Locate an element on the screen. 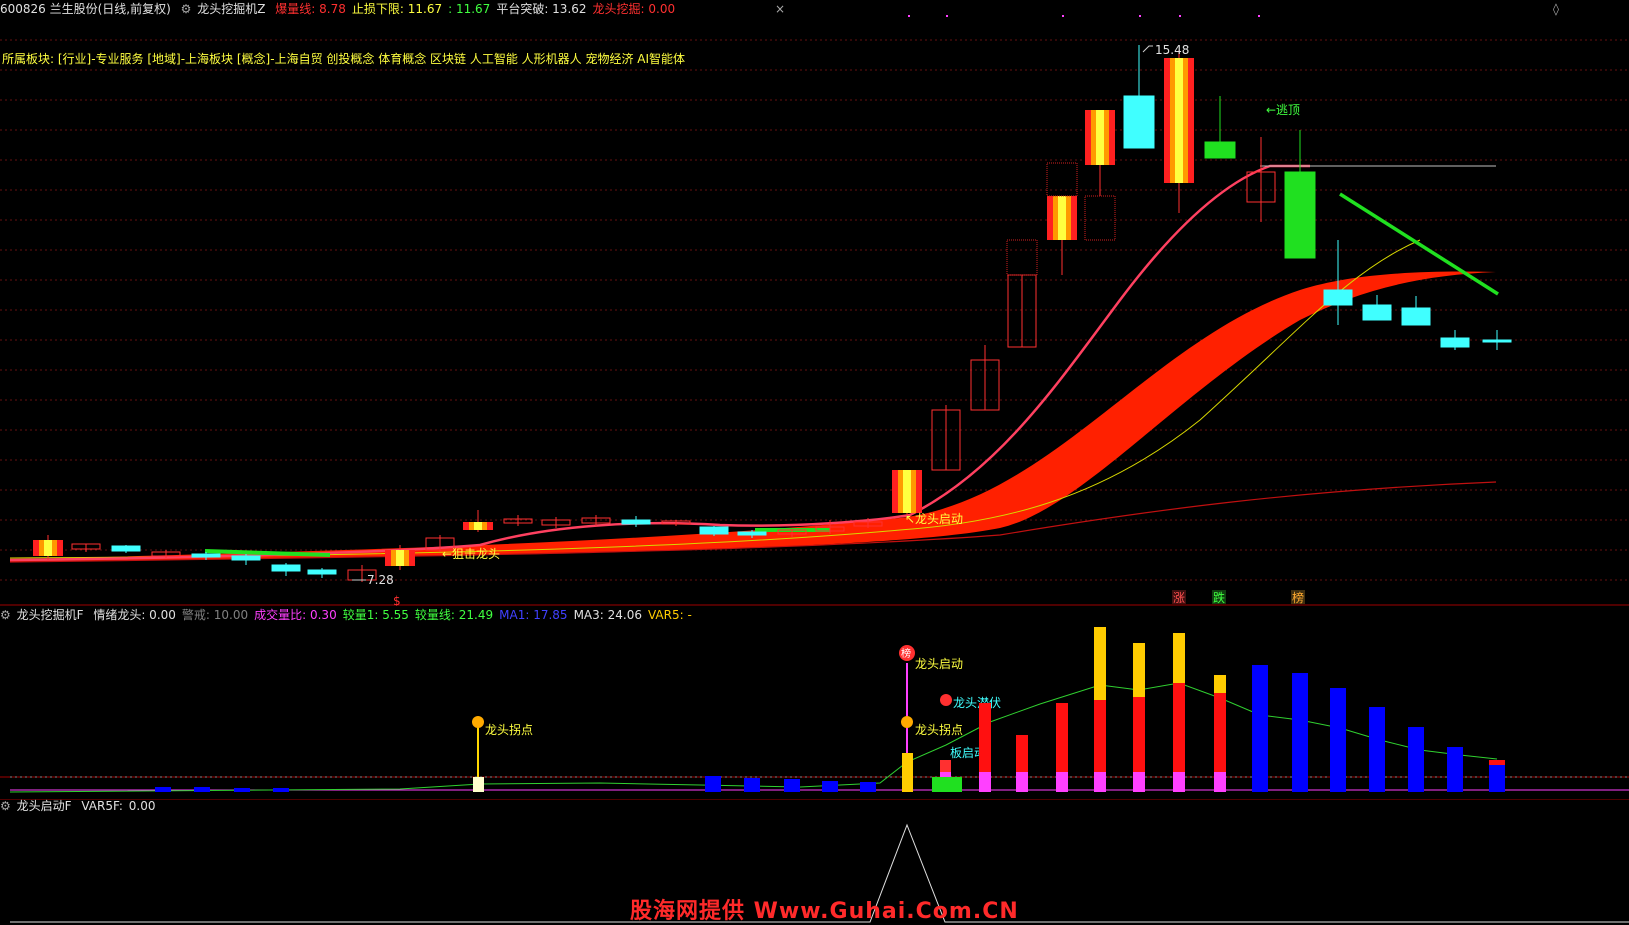 Image resolution: width=1629 pixels, height=925 pixels. watermark: 股海网提供 Www.Guhai.Com.CN is located at coordinates (824, 911).